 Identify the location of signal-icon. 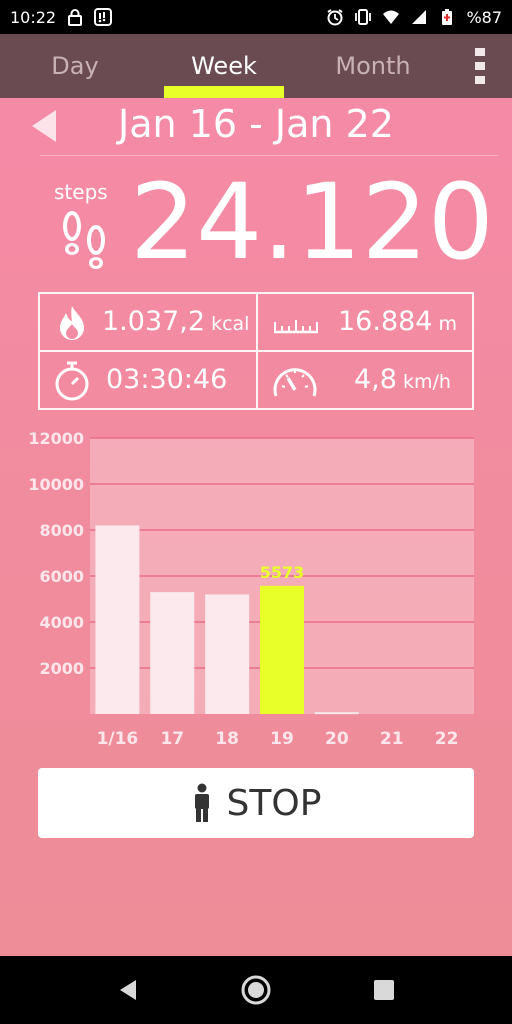
(419, 17).